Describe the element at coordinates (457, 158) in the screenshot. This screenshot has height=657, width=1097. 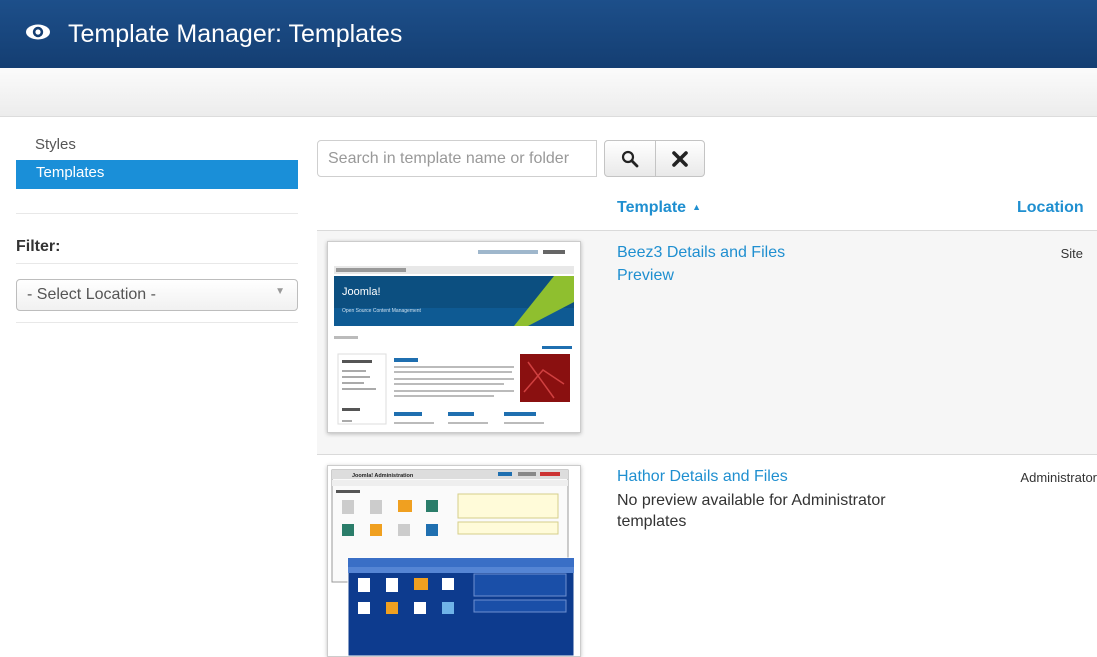
I see `search-input: Search in template name or folder` at that location.